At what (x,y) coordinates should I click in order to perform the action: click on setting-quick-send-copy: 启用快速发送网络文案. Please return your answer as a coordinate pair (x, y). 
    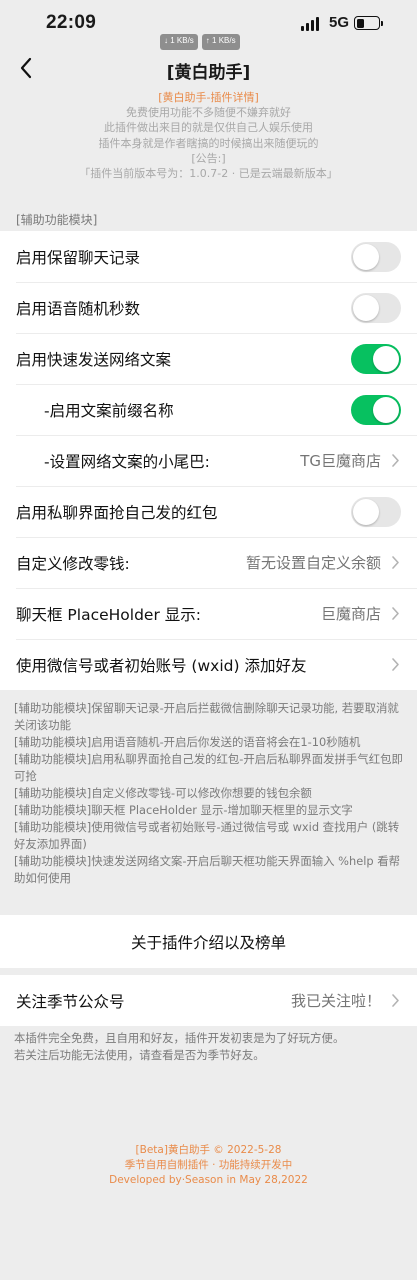
    Looking at the image, I should click on (208, 358).